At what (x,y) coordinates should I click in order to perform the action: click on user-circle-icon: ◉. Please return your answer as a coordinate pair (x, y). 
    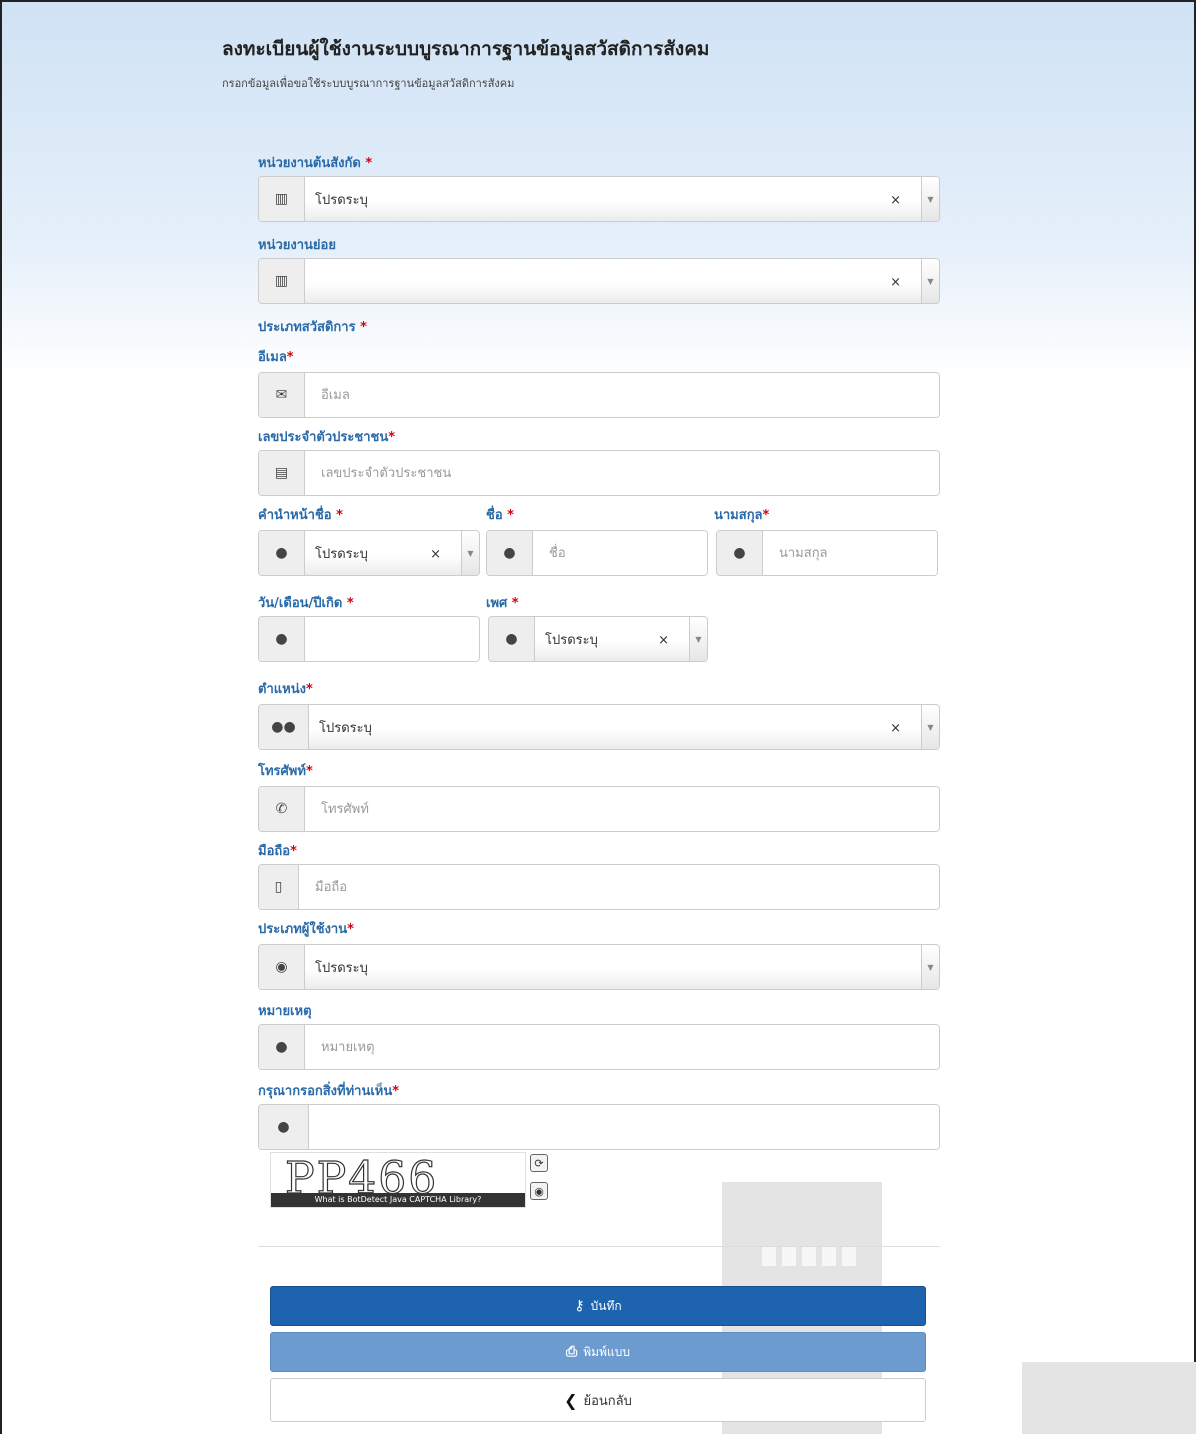
    Looking at the image, I should click on (282, 967).